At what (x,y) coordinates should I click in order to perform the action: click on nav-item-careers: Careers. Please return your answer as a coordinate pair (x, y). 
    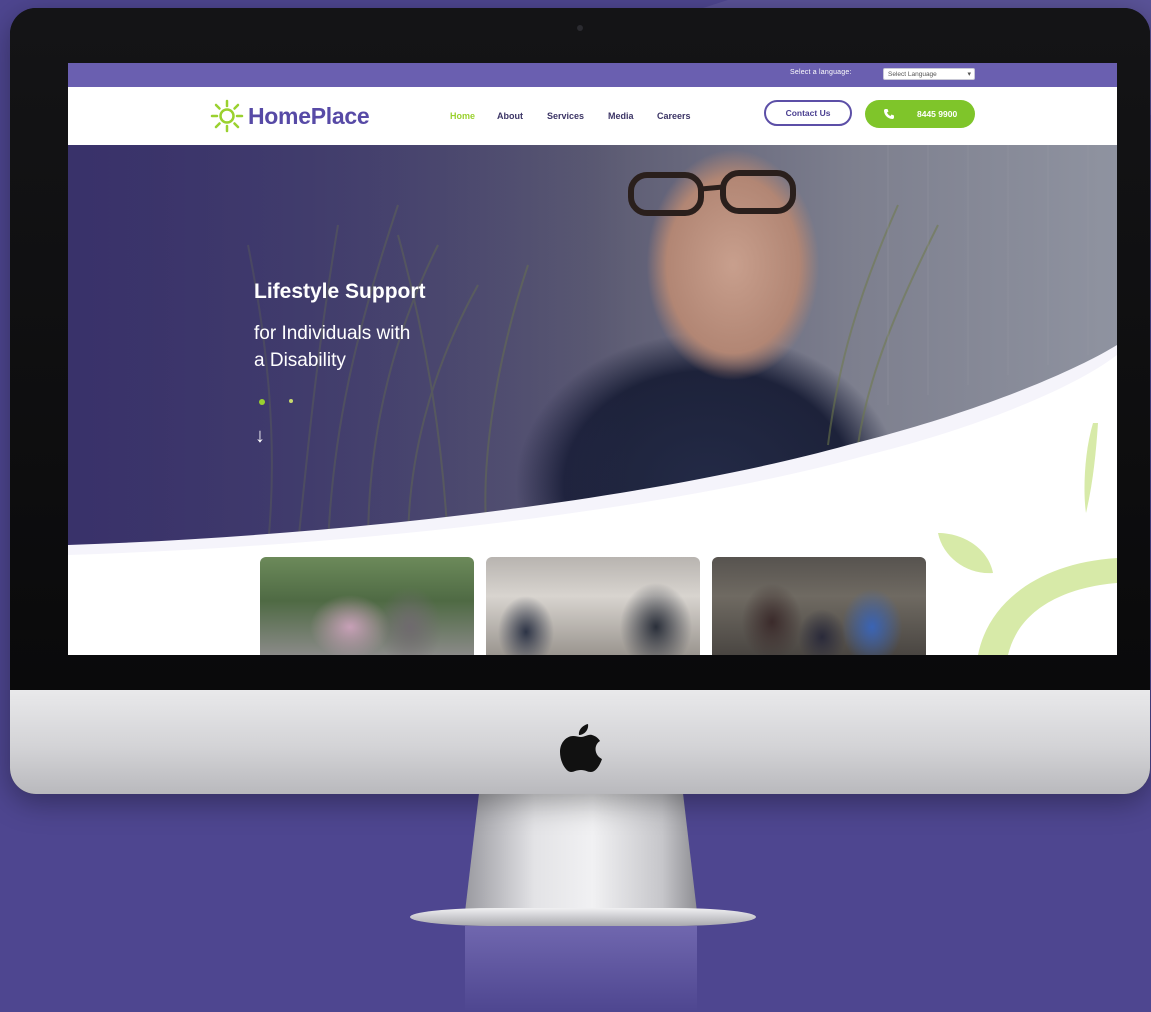
    Looking at the image, I should click on (674, 116).